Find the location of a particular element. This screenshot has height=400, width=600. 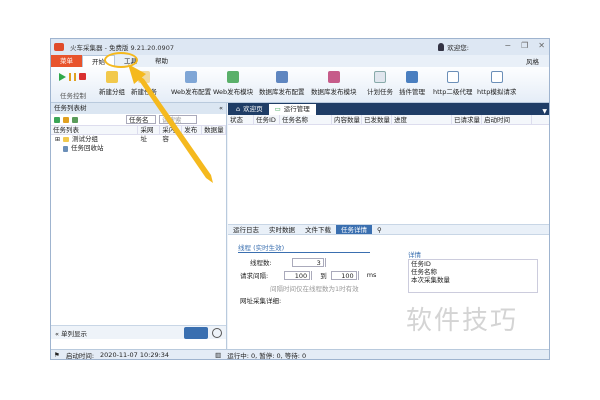

minimize-icon: − is located at coordinates (507, 45).